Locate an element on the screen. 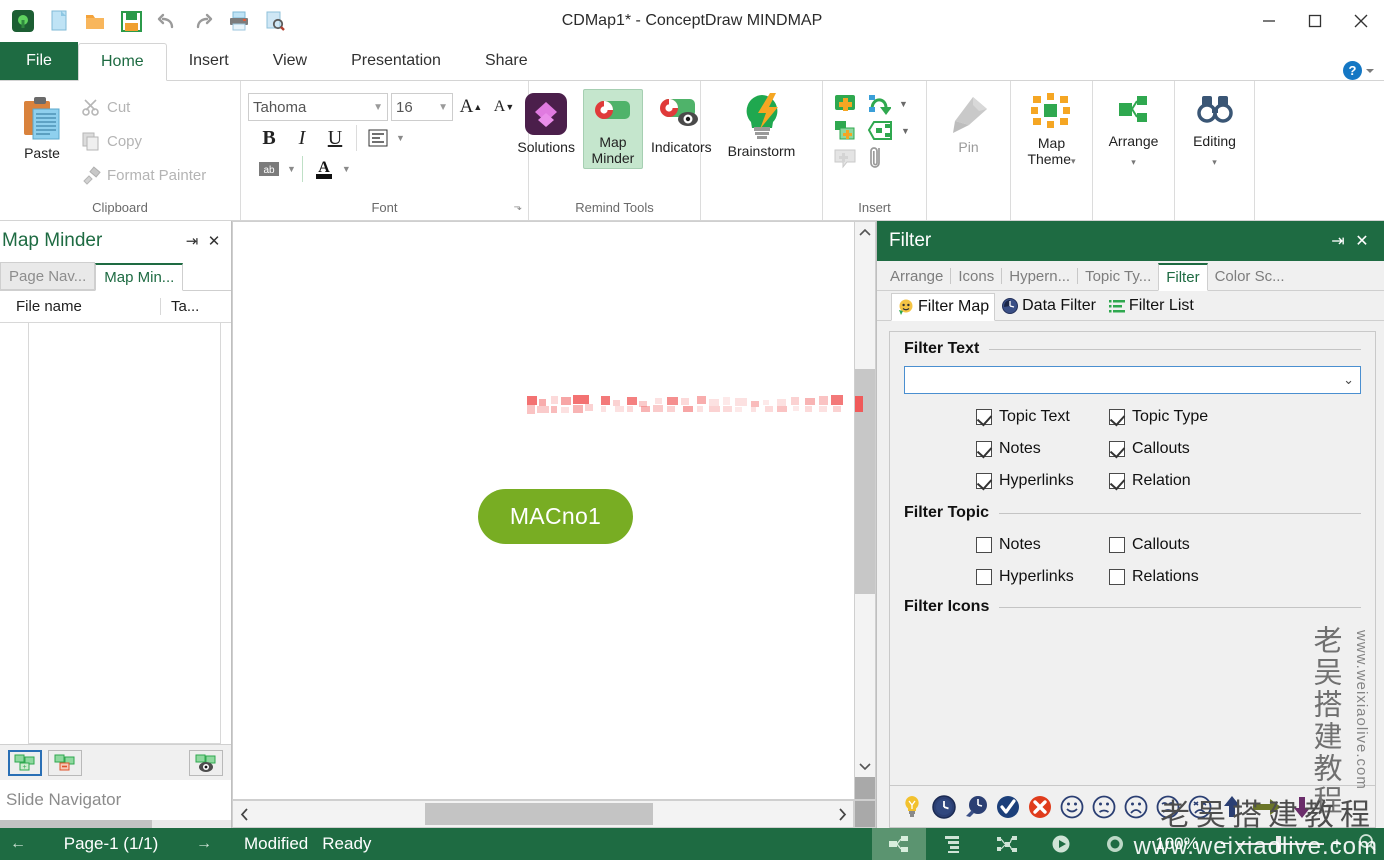 The image size is (1384, 861). arrow-down-icon is located at coordinates (1302, 807).